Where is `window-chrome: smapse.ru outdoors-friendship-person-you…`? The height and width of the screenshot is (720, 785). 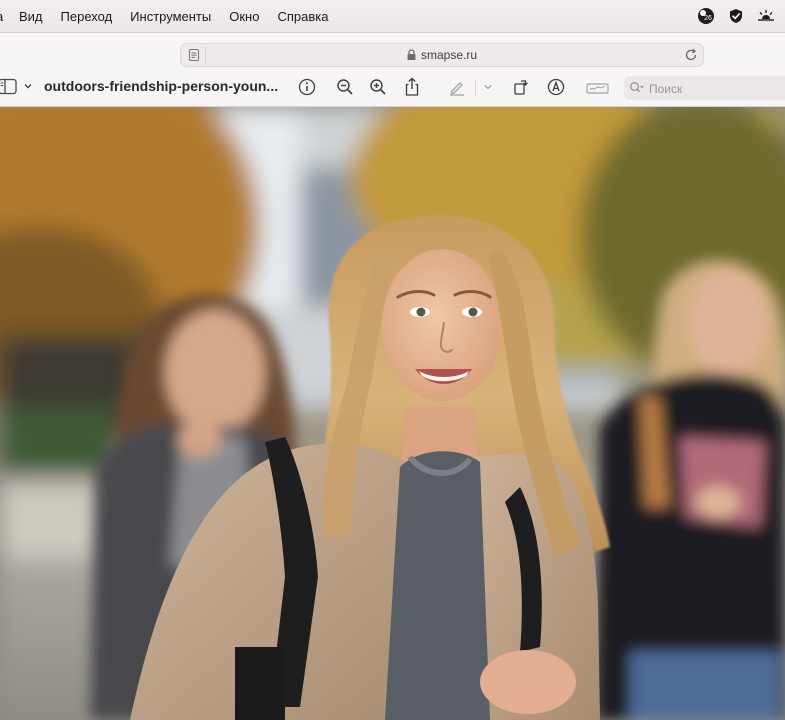
window-chrome: smapse.ru outdoors-friendship-person-you… is located at coordinates (392, 69).